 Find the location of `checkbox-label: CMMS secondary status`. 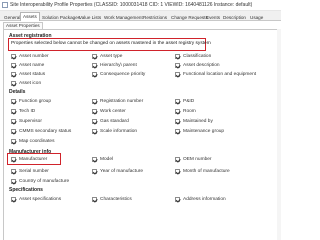

checkbox-label: CMMS secondary status is located at coordinates (45, 131).